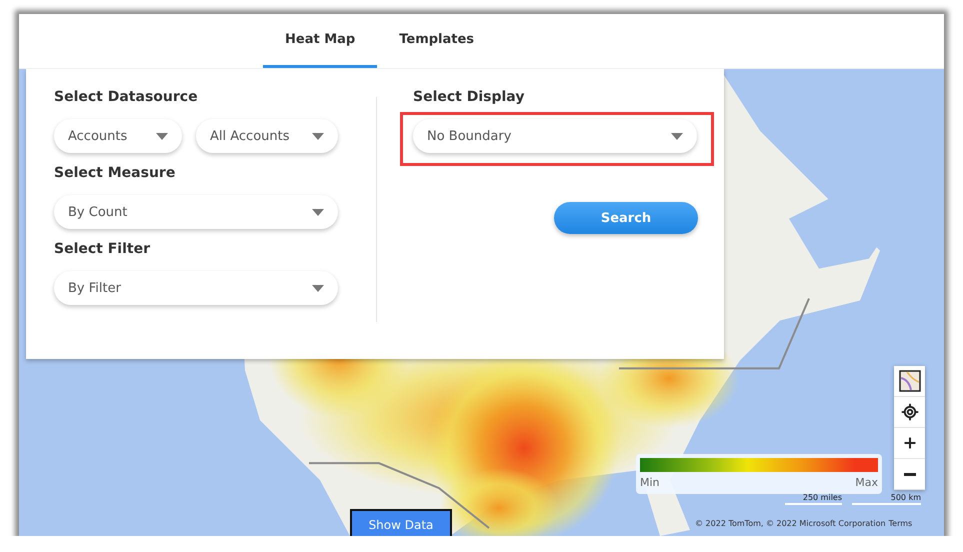 The width and height of the screenshot is (963, 552). I want to click on legend-min: Min, so click(650, 482).